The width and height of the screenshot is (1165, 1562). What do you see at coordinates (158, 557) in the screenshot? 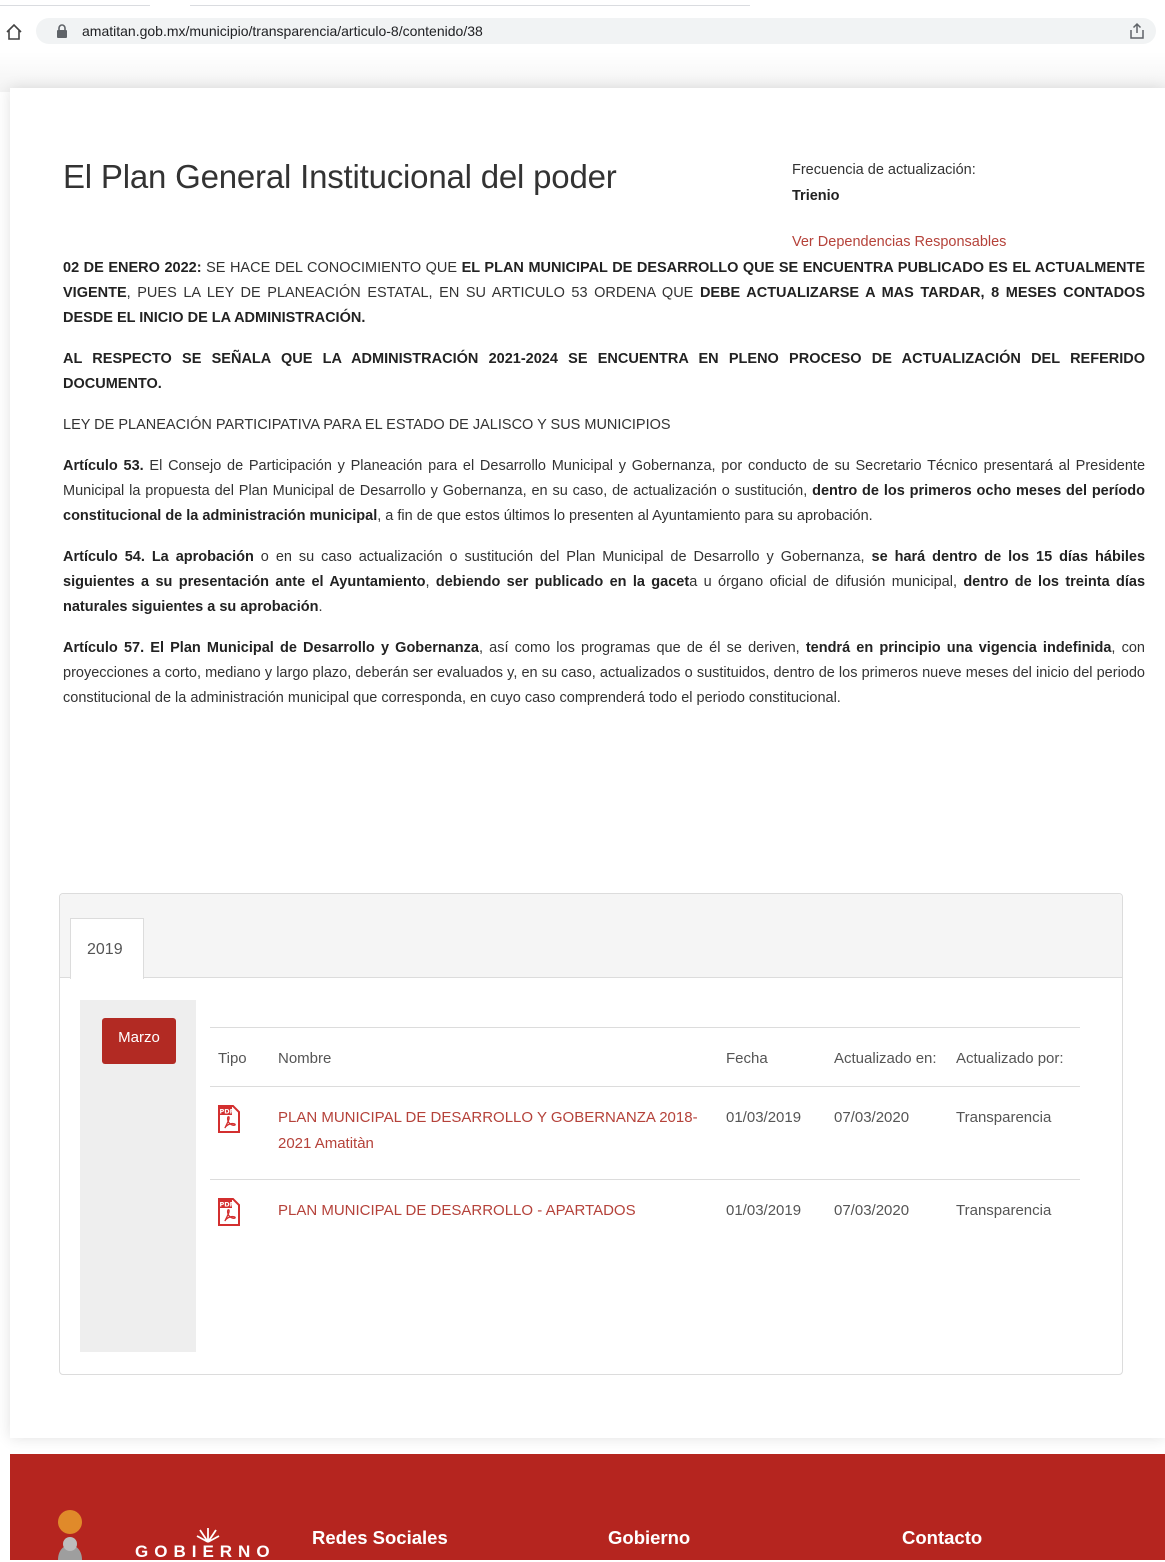
I see `article-label: Artículo 54. La aprobación` at bounding box center [158, 557].